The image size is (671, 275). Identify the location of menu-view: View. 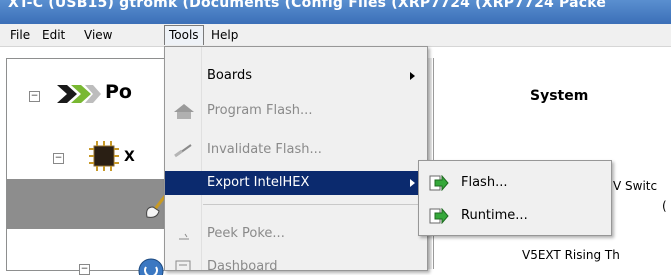
(98, 35).